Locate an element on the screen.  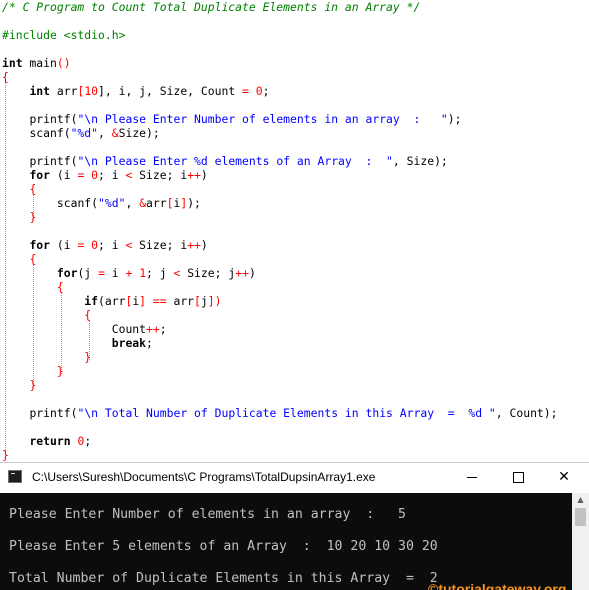
code-token: (arr is located at coordinates (112, 301).